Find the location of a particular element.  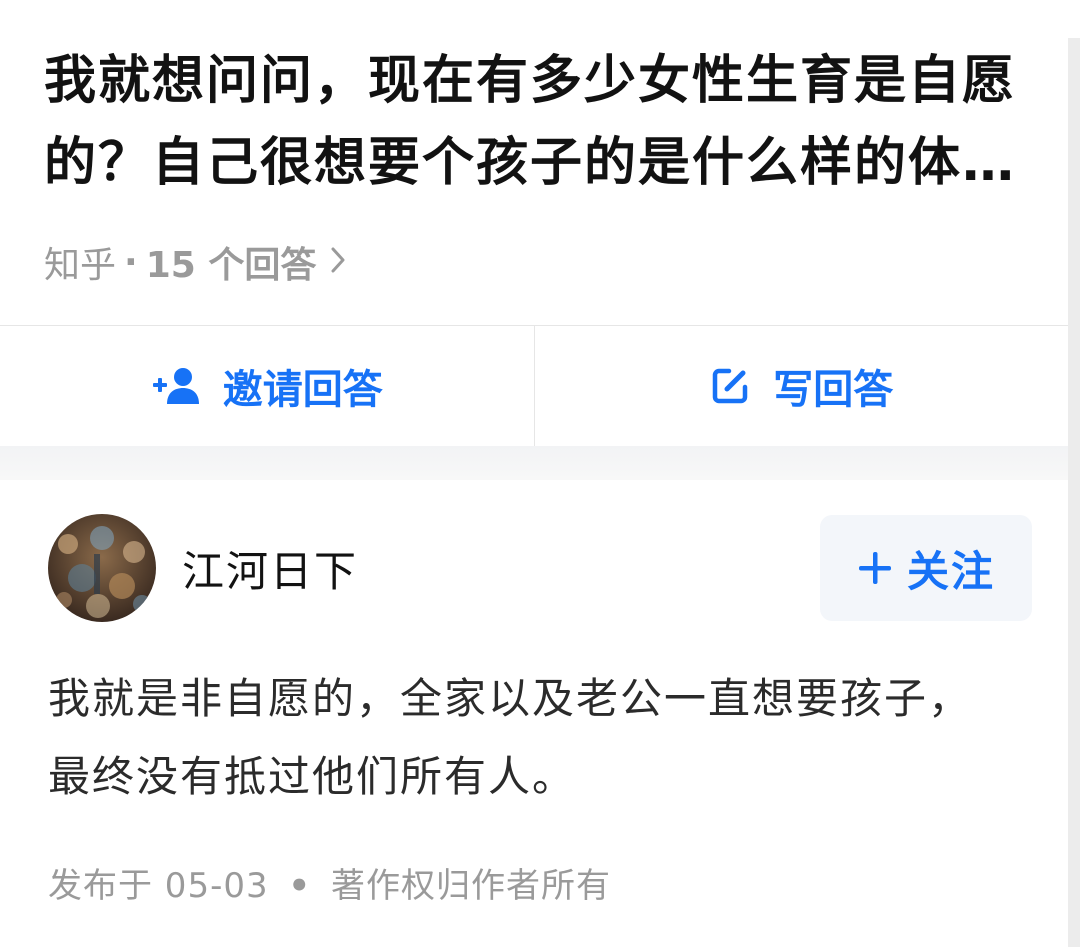

write-answer-button: 写回答 is located at coordinates (802, 386).